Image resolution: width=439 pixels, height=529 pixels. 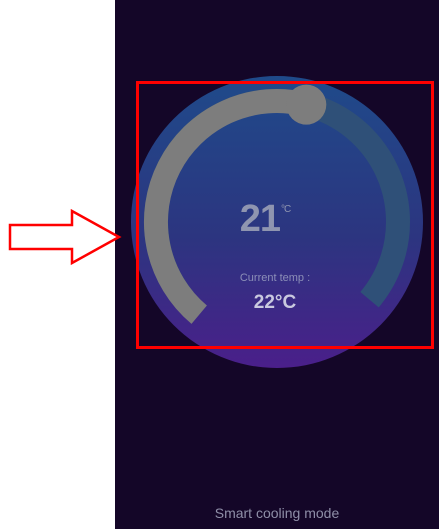 What do you see at coordinates (275, 302) in the screenshot?
I see `current-temp-value: 22°C` at bounding box center [275, 302].